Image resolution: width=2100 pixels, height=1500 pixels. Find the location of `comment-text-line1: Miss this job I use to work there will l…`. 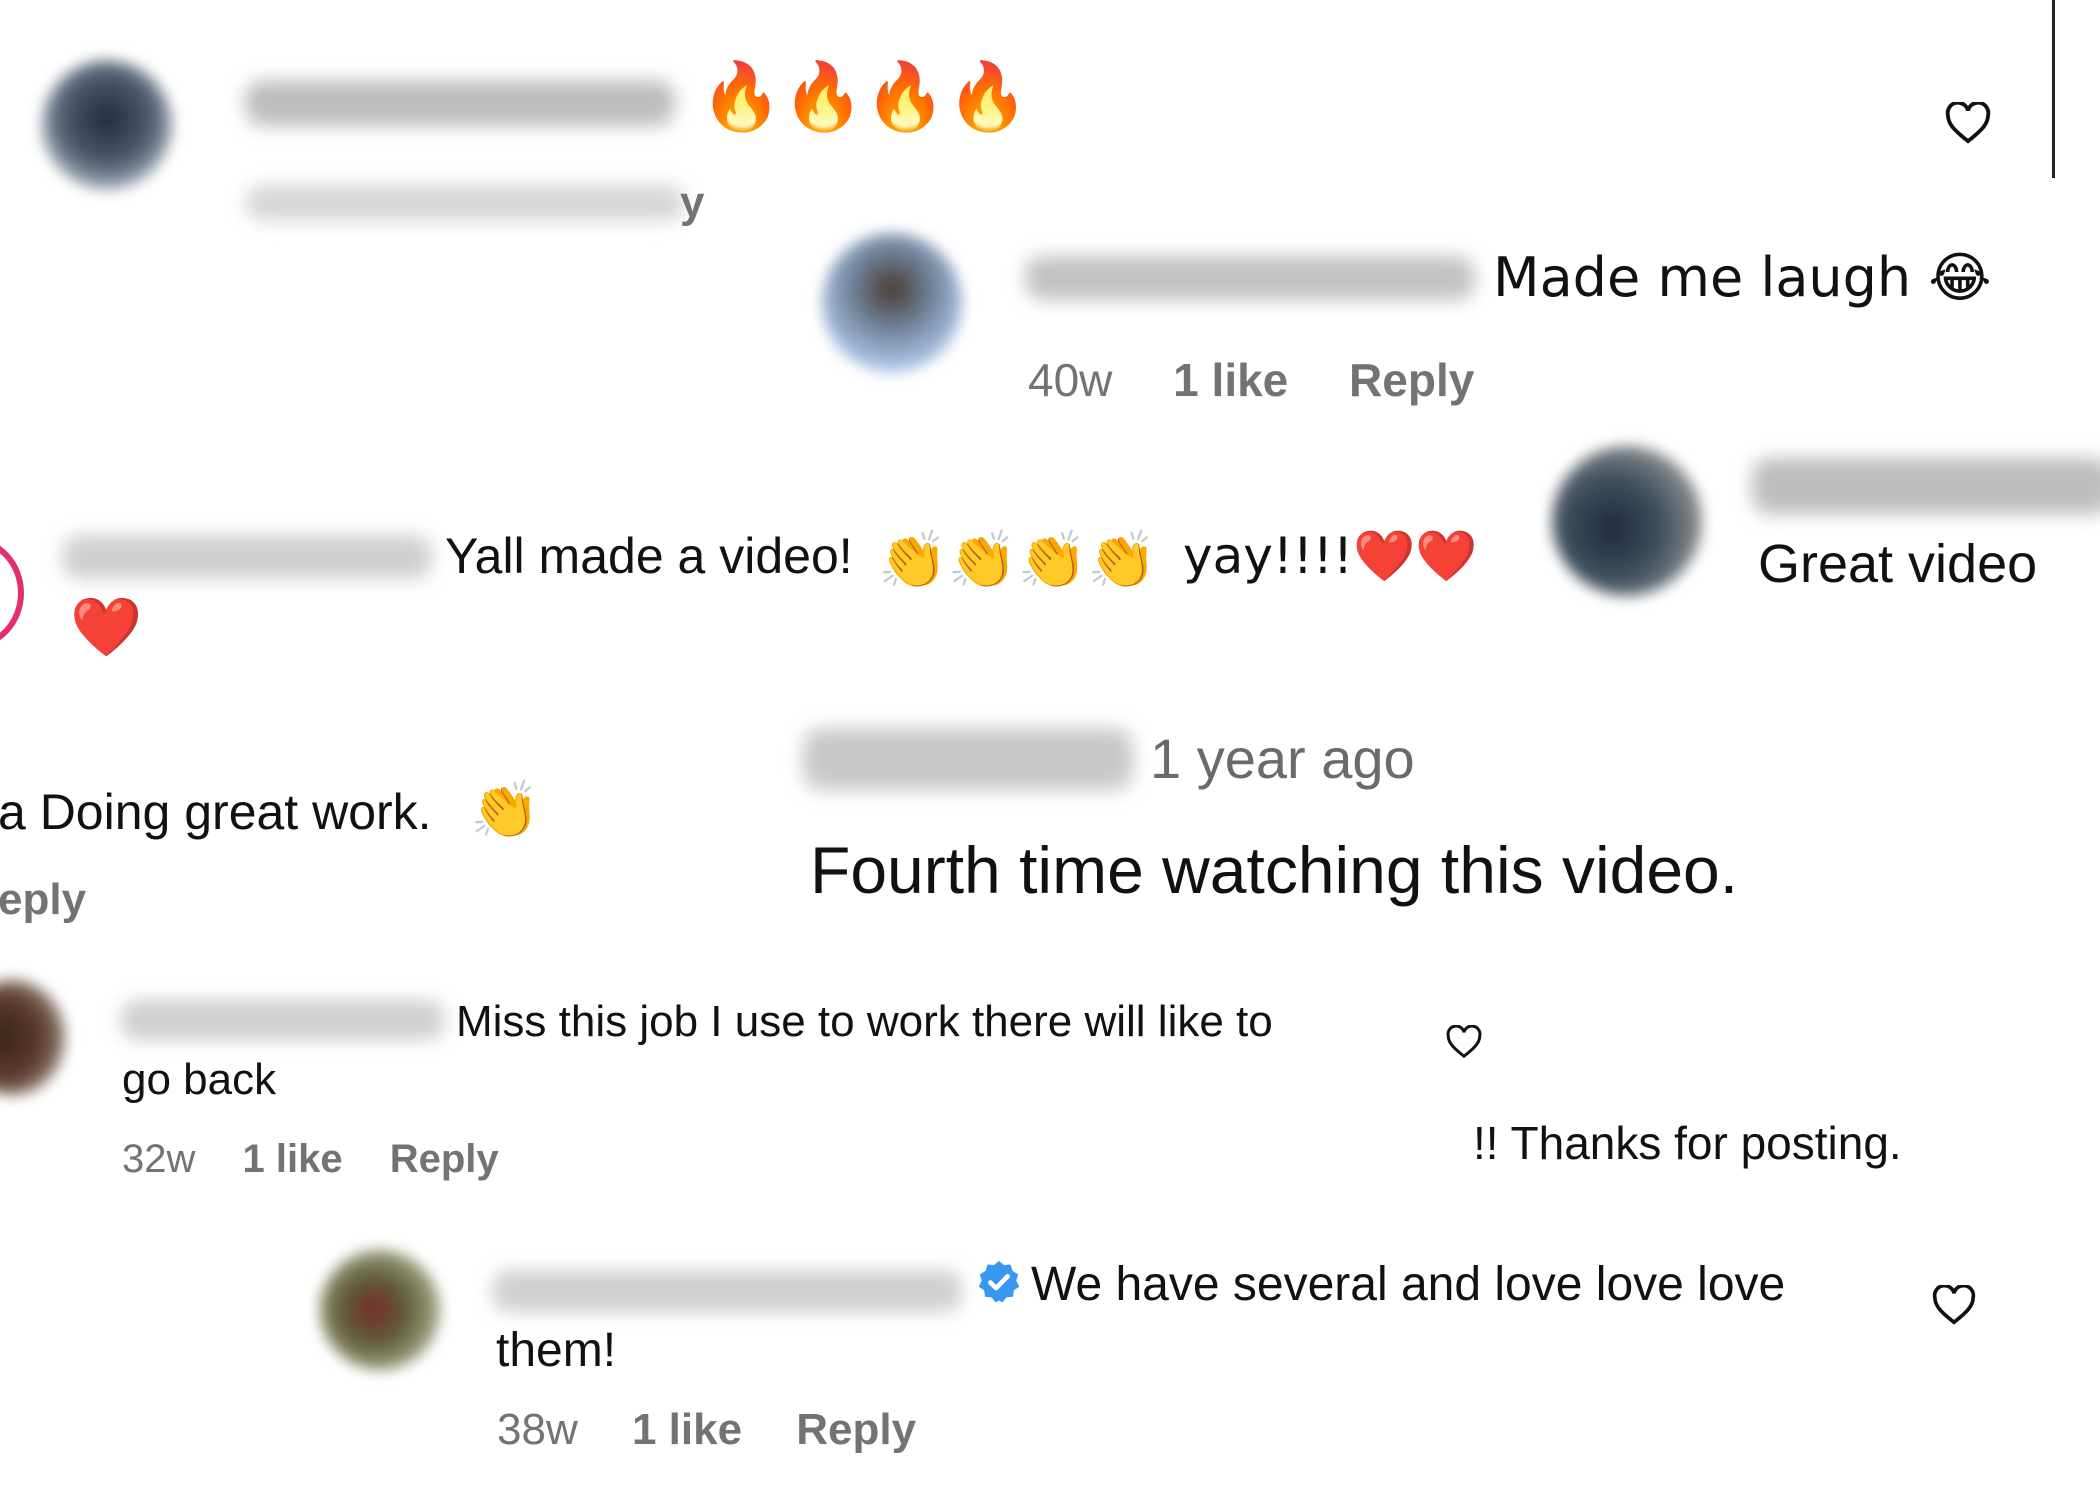

comment-text-line1: Miss this job I use to work there will l… is located at coordinates (864, 1021).